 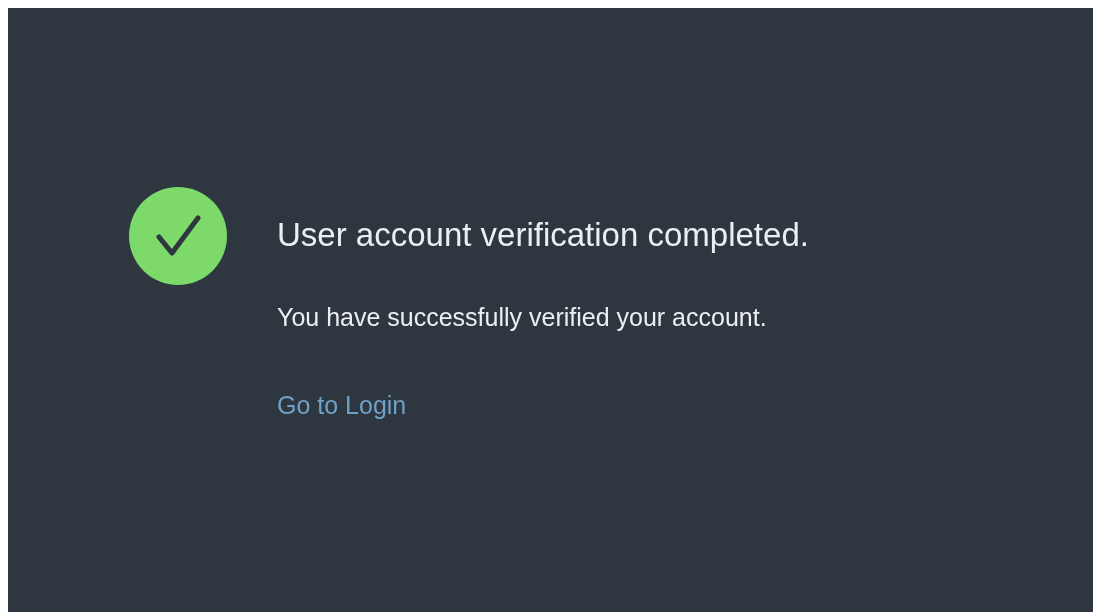 What do you see at coordinates (522, 317) in the screenshot?
I see `message-text: You have successfully verified your account.` at bounding box center [522, 317].